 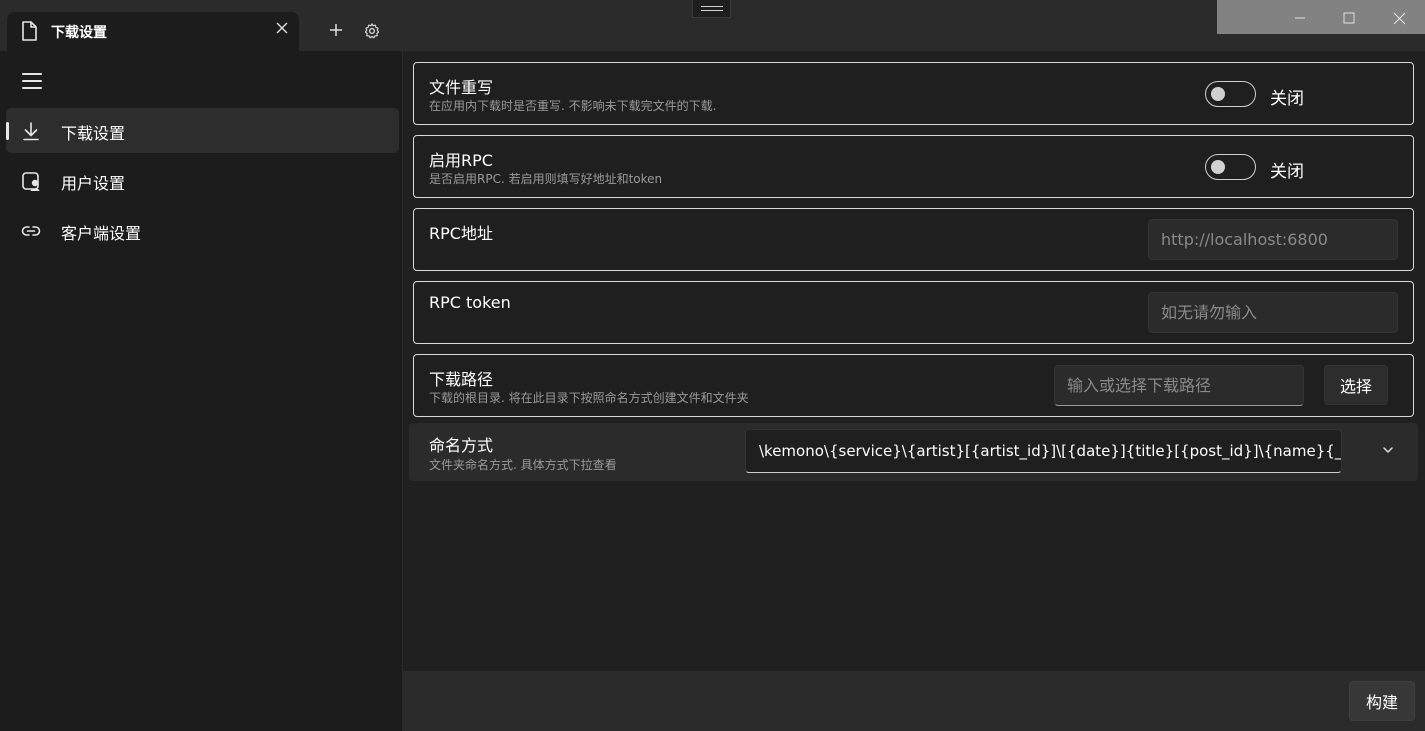 What do you see at coordinates (31, 131) in the screenshot?
I see `download-icon` at bounding box center [31, 131].